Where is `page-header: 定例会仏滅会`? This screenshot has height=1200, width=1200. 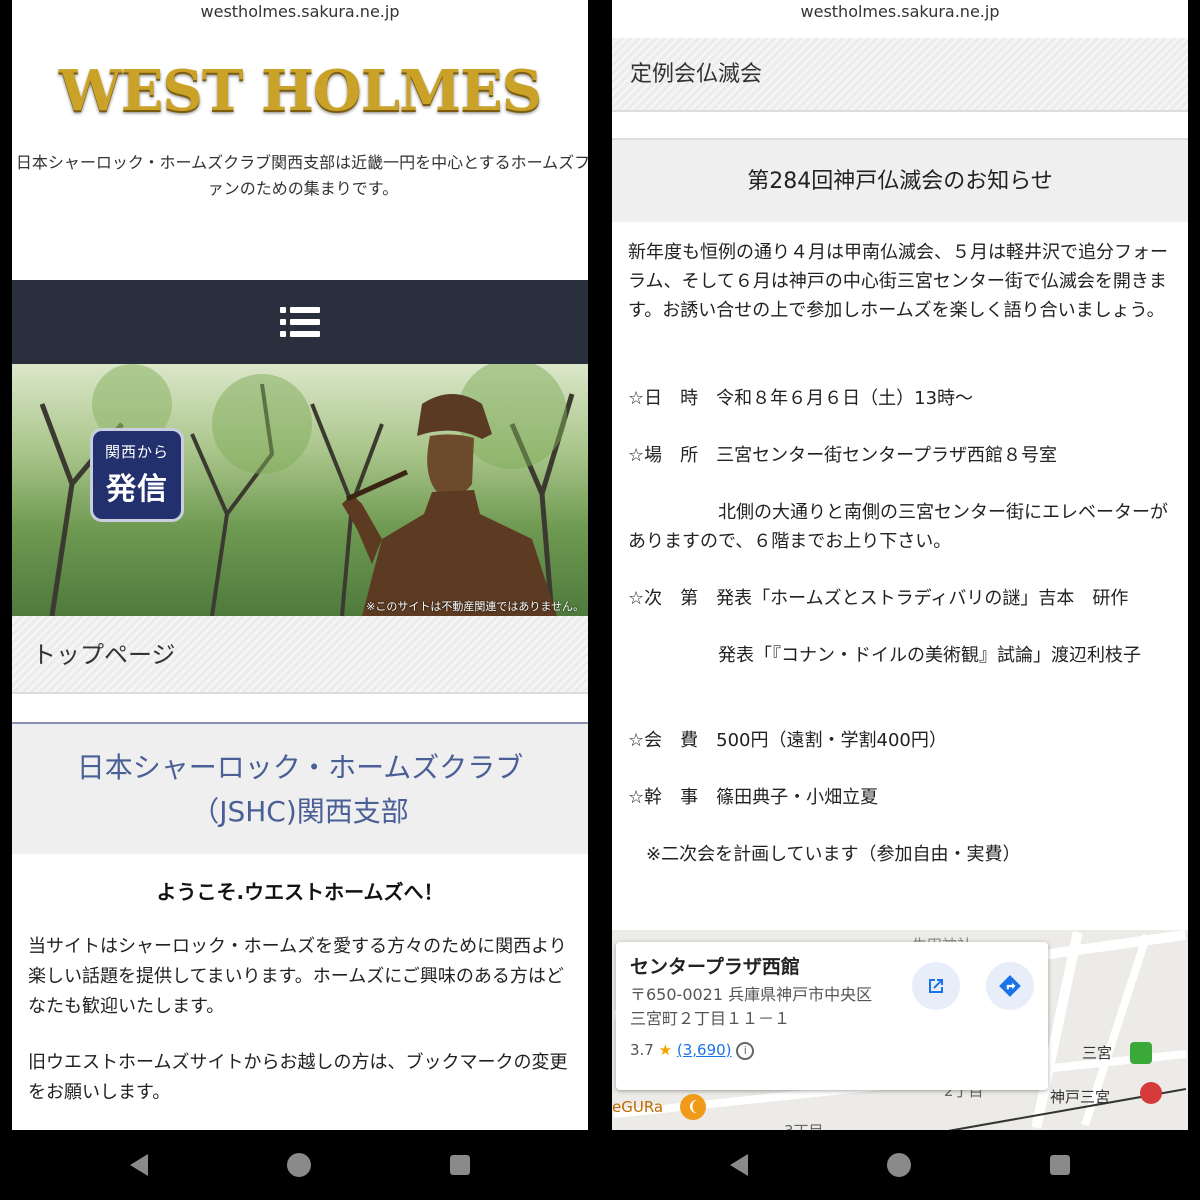 page-header: 定例会仏滅会 is located at coordinates (900, 75).